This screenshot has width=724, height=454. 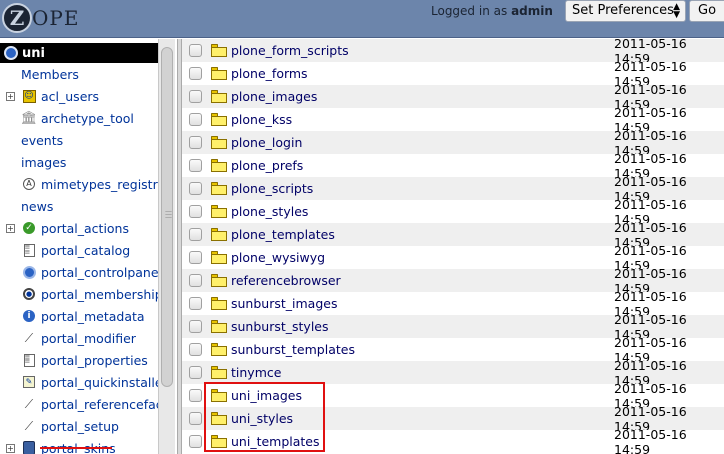 I want to click on tree-item-acl-users: + ☺ acl_users, so click(x=53, y=96).